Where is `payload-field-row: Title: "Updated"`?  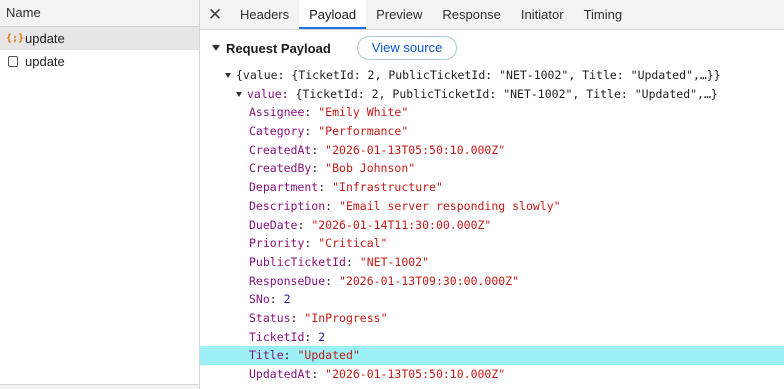 payload-field-row: Title: "Updated" is located at coordinates (492, 355).